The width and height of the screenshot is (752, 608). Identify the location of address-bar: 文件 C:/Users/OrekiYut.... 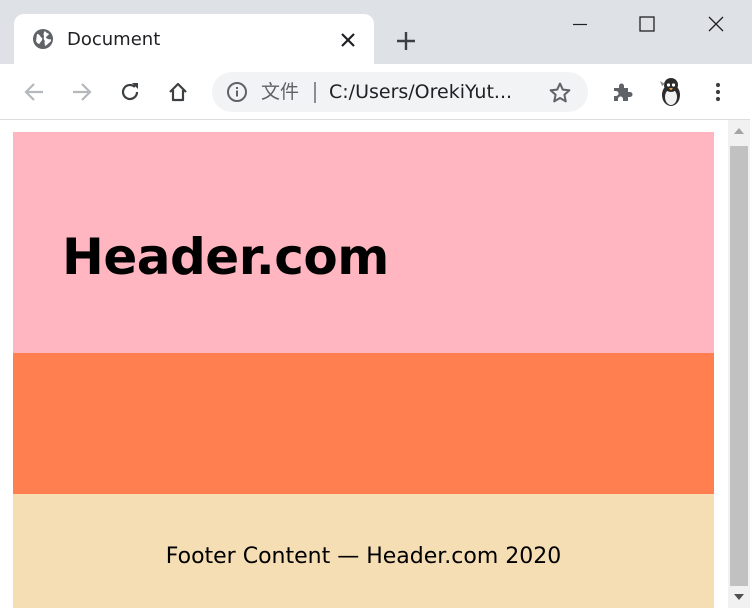
(400, 92).